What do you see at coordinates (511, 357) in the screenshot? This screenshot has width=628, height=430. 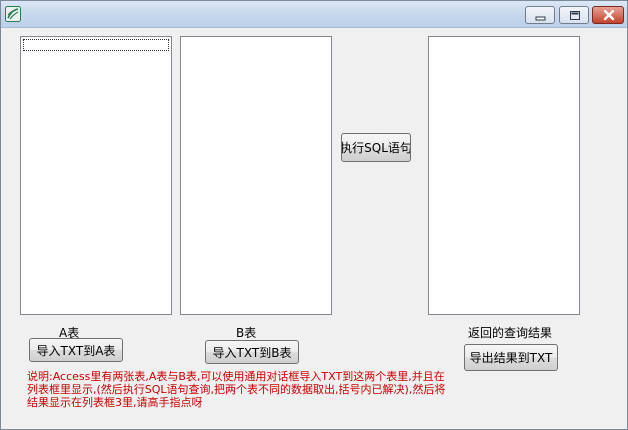 I see `export-result-button: 导出结果到TXT` at bounding box center [511, 357].